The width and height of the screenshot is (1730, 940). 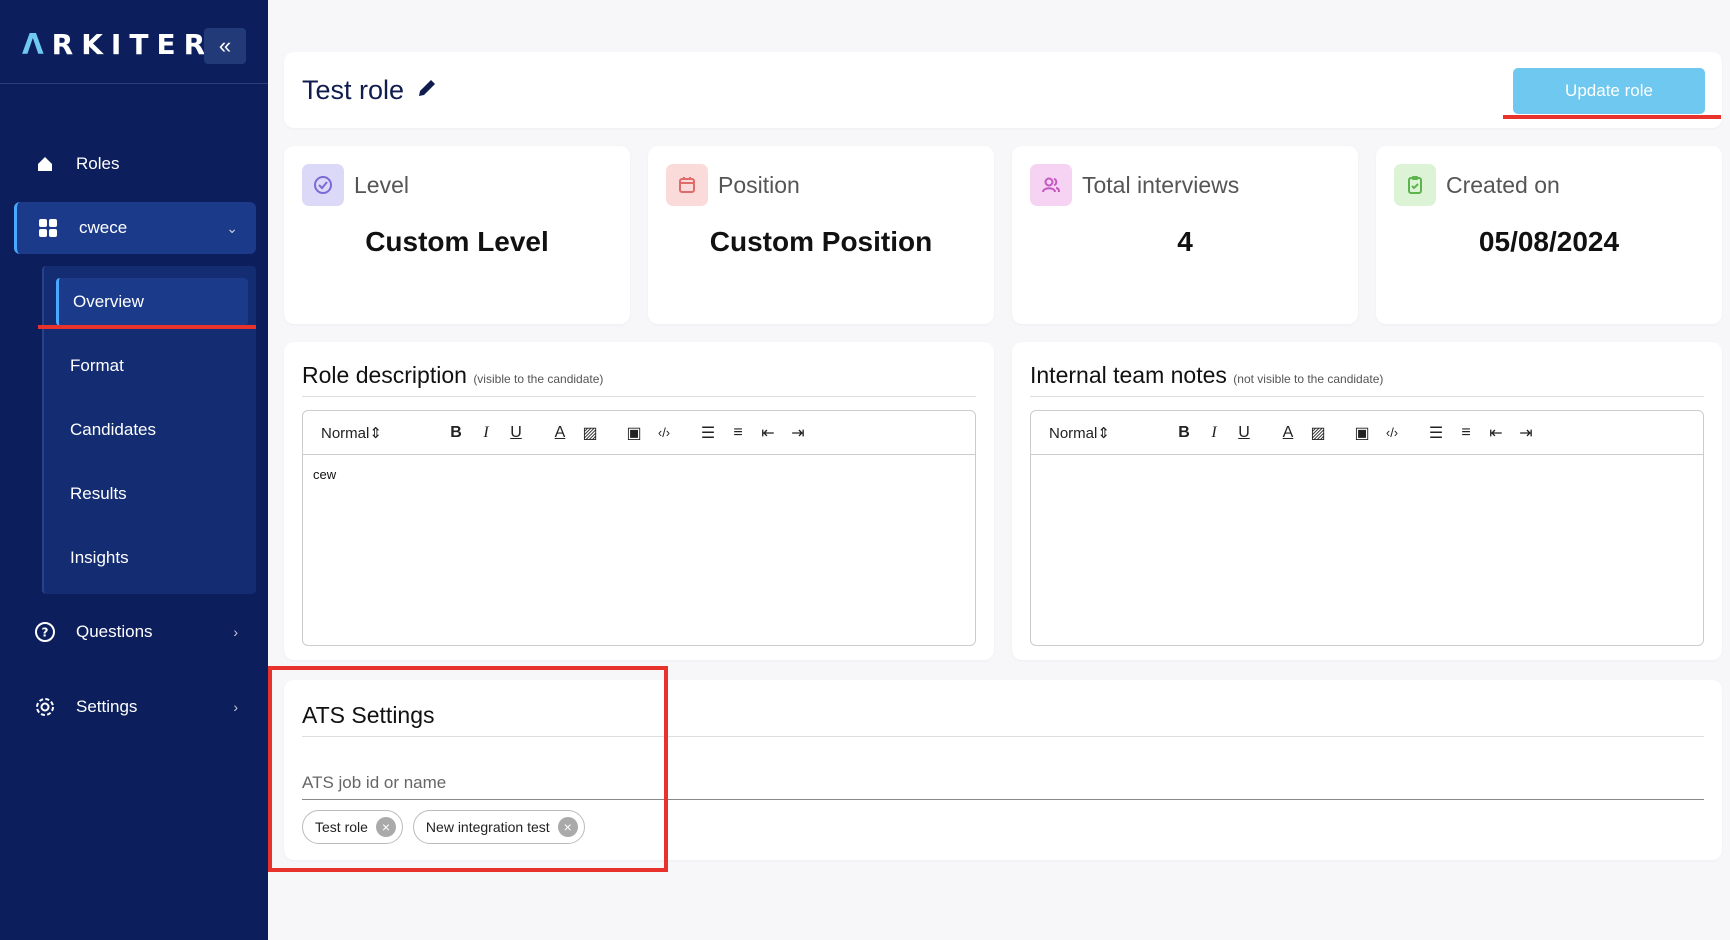 I want to click on stat-card-total-interviews: Total interviews 4, so click(x=1185, y=235).